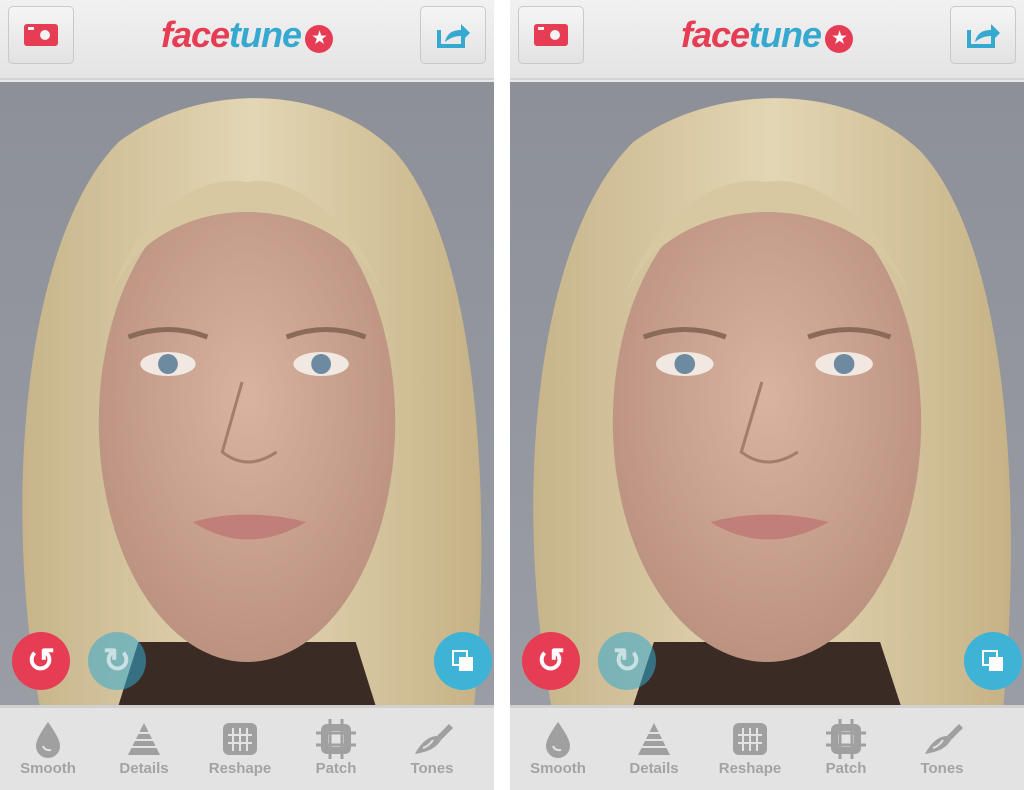 This screenshot has width=1024, height=790. What do you see at coordinates (1008, 739) in the screenshot?
I see `partial-icon` at bounding box center [1008, 739].